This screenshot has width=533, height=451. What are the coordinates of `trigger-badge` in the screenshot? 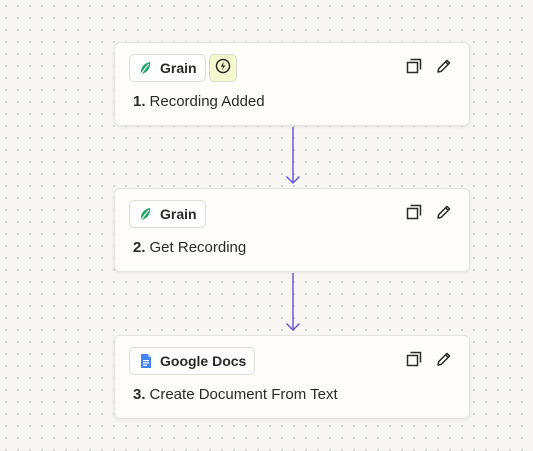 It's located at (223, 68).